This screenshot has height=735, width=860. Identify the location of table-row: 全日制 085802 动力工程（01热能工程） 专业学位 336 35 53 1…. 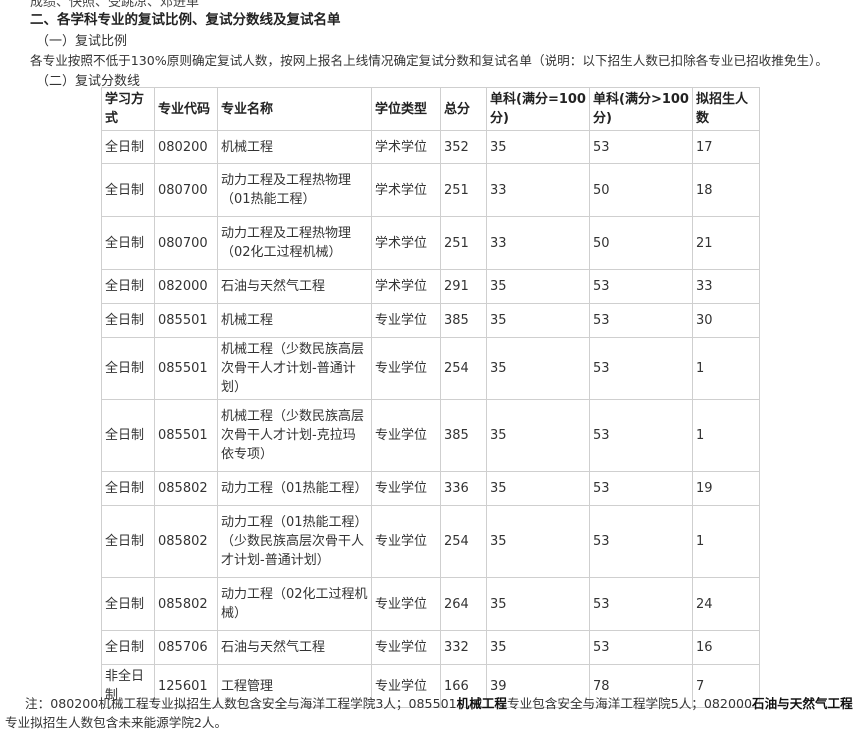
(430, 488).